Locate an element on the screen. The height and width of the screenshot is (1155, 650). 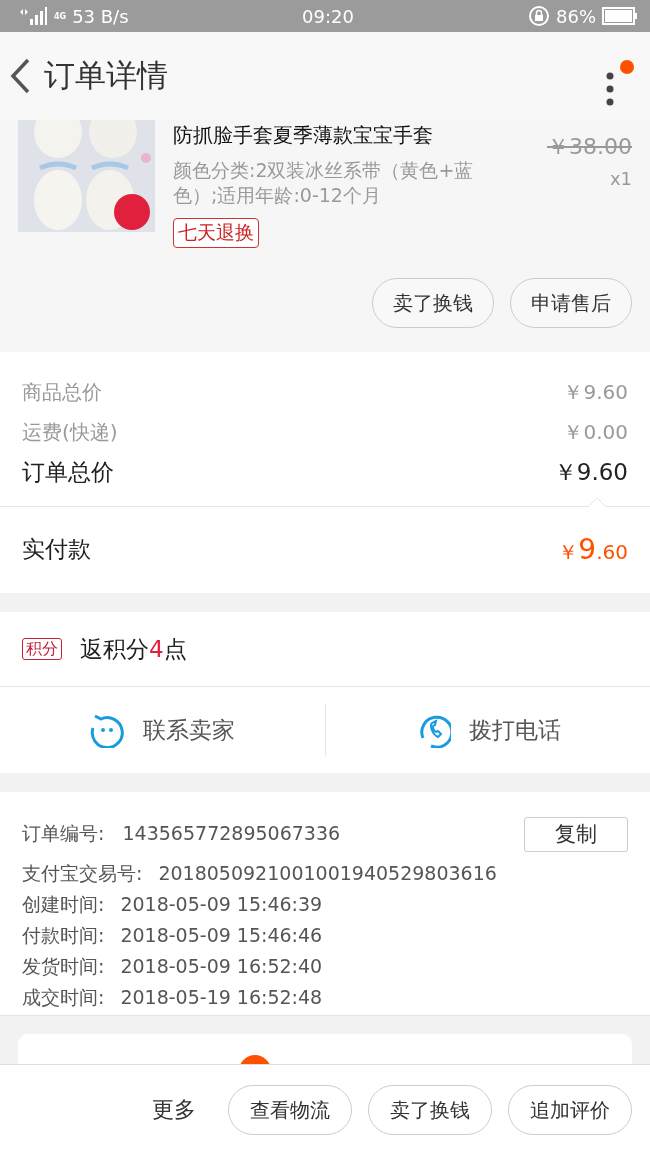
action-button: 申请售后 is located at coordinates (571, 303).